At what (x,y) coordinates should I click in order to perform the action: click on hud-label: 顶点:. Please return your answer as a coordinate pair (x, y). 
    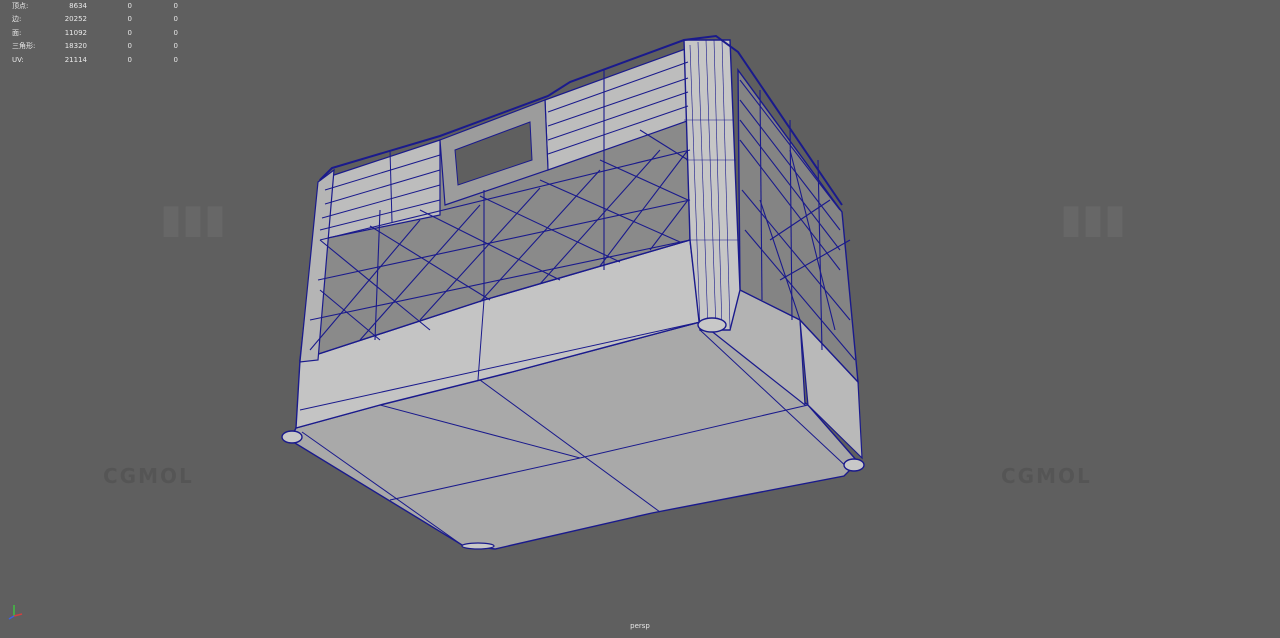
    Looking at the image, I should click on (20, 6).